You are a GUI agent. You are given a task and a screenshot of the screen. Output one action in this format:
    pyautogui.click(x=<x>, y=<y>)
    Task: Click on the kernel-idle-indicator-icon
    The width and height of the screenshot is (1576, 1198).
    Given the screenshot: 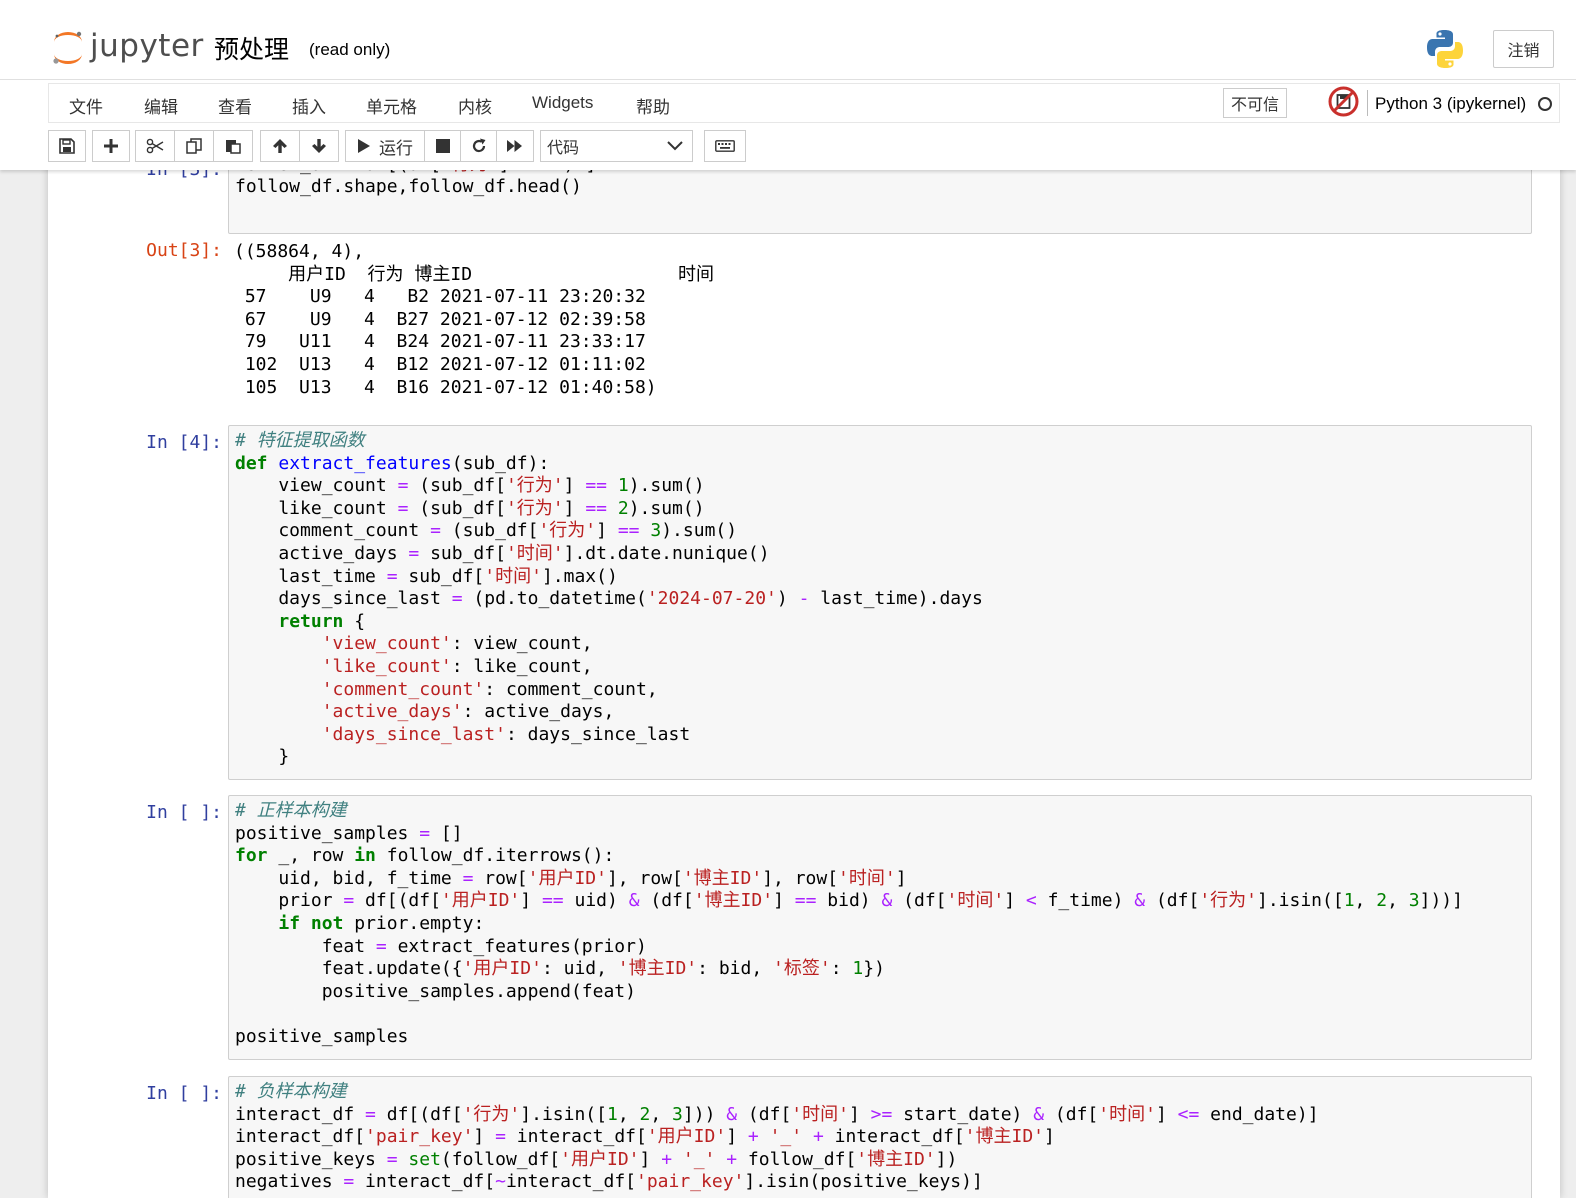 What is the action you would take?
    pyautogui.click(x=1545, y=104)
    